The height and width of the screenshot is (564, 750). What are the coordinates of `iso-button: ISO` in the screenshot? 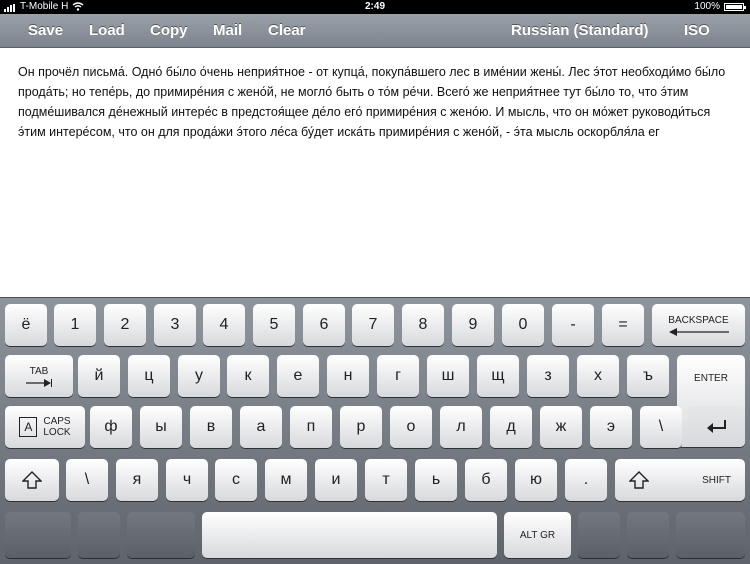 It's located at (697, 30).